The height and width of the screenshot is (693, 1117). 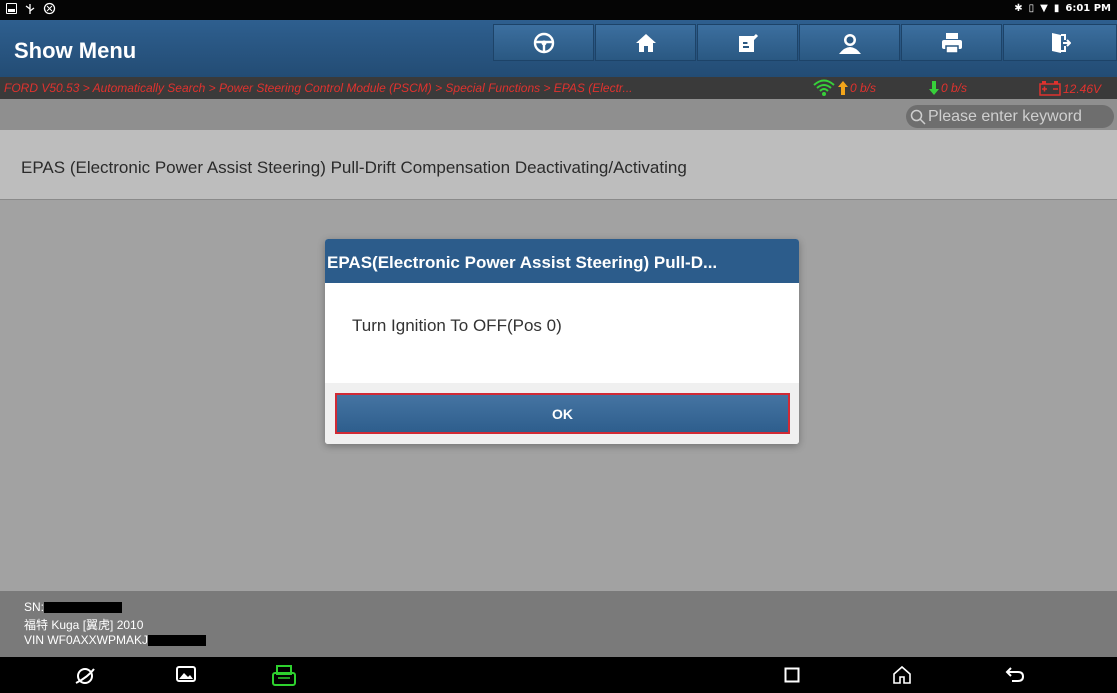 I want to click on battery-voltage: 12.46V, so click(x=1070, y=88).